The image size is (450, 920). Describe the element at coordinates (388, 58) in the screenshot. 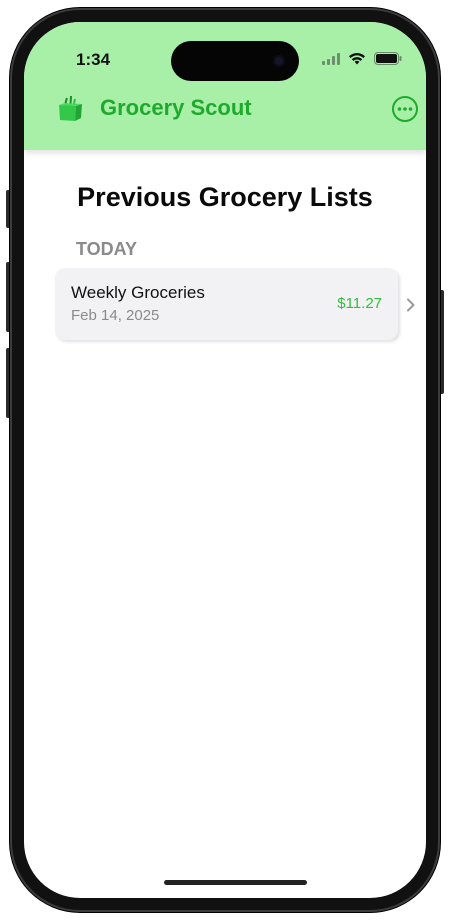

I see `battery-icon` at that location.